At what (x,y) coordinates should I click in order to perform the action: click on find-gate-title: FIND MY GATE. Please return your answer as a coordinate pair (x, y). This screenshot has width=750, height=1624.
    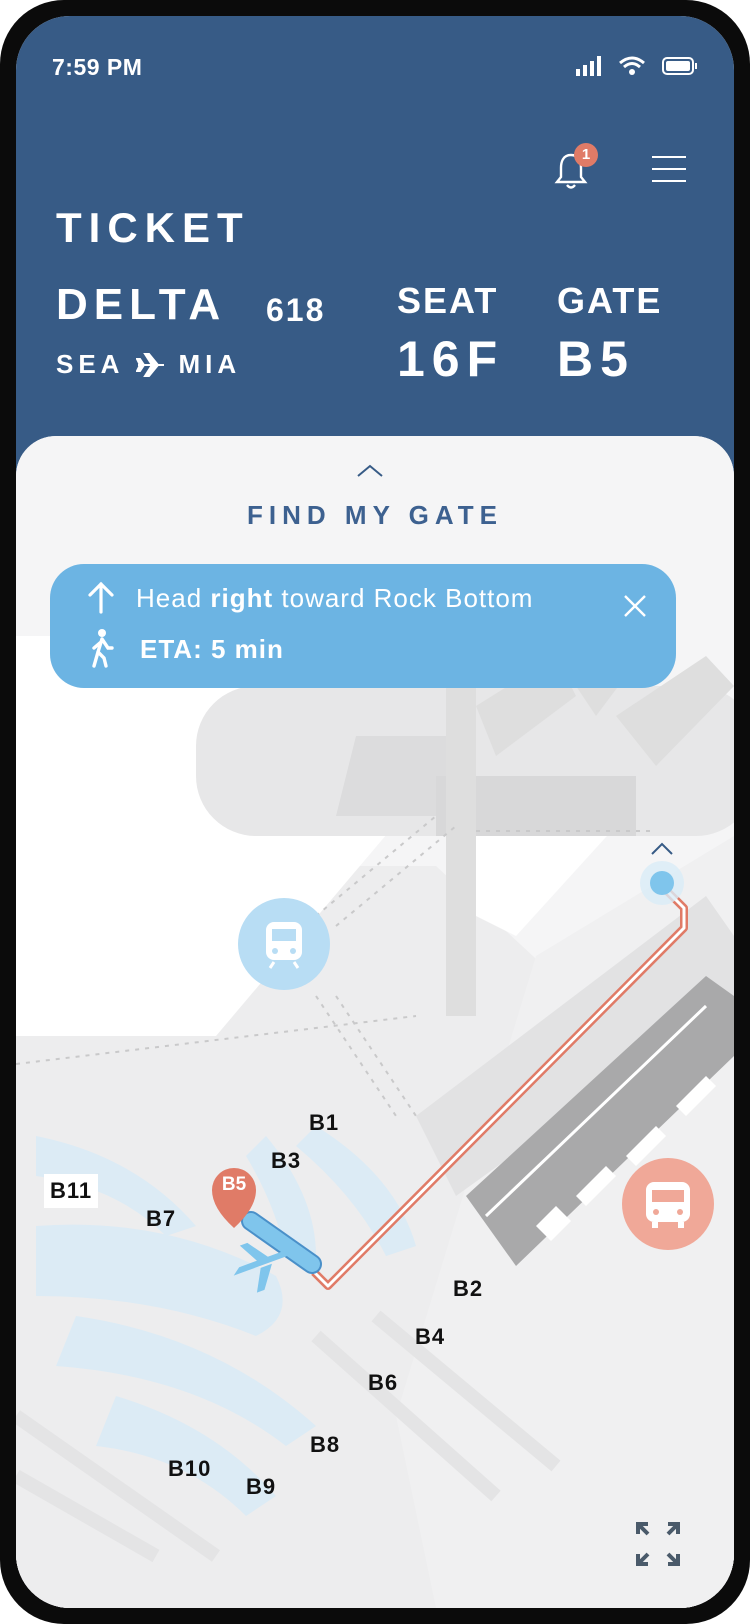
    Looking at the image, I should click on (375, 515).